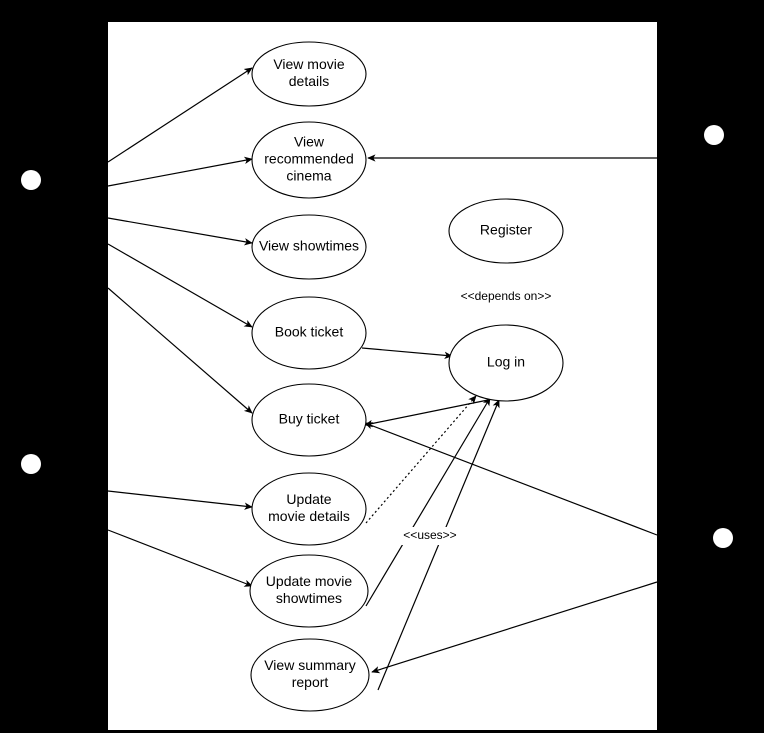  I want to click on use-case-view-movie-details: View moviedetails, so click(309, 74).